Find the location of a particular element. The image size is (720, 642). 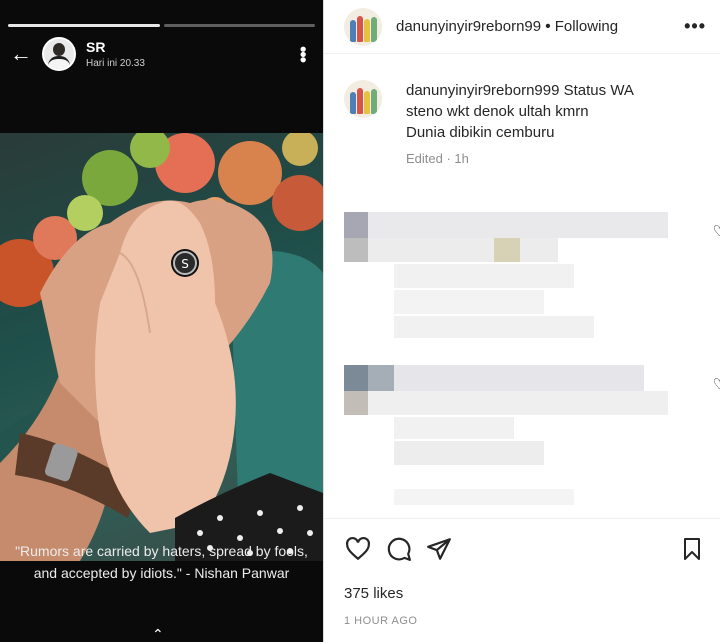

bookmark-icon is located at coordinates (692, 549).